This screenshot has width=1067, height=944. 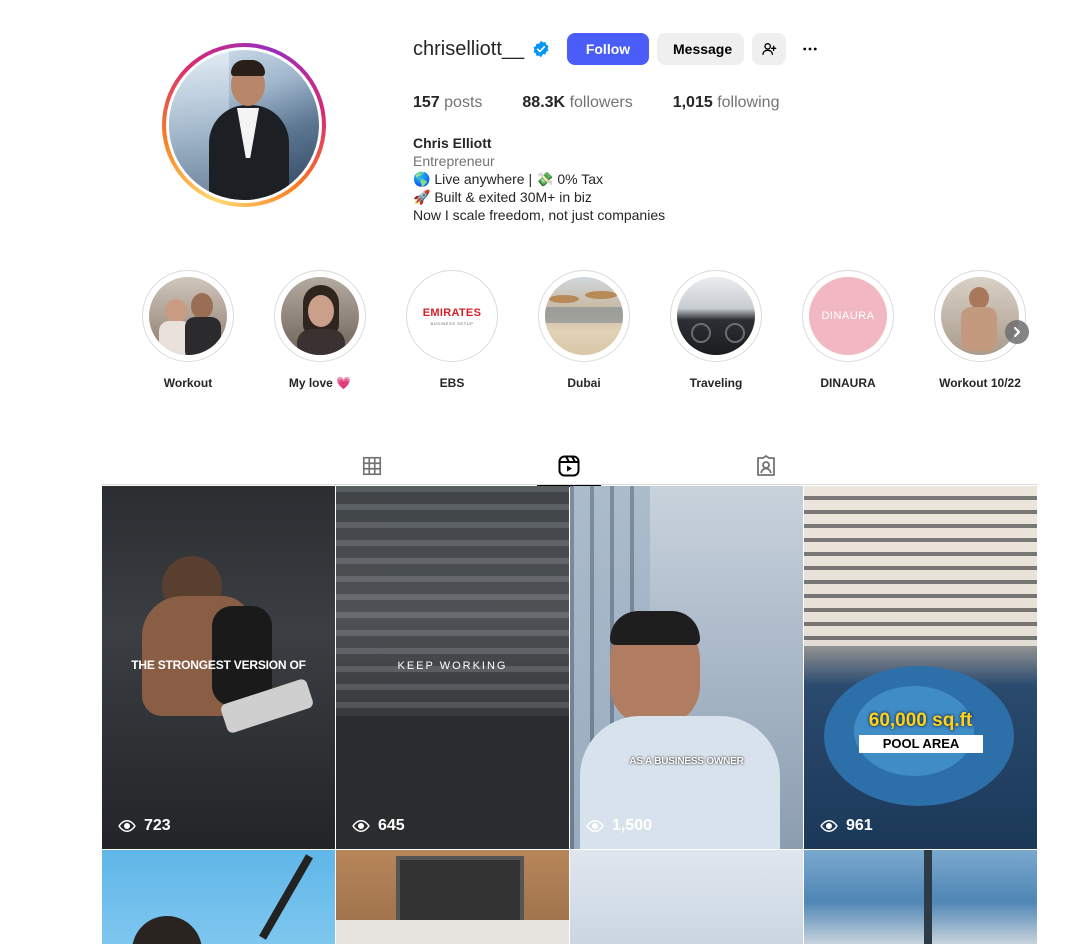 I want to click on bio-line: 🚀 Built & exited 30M+ in biz, so click(x=502, y=197).